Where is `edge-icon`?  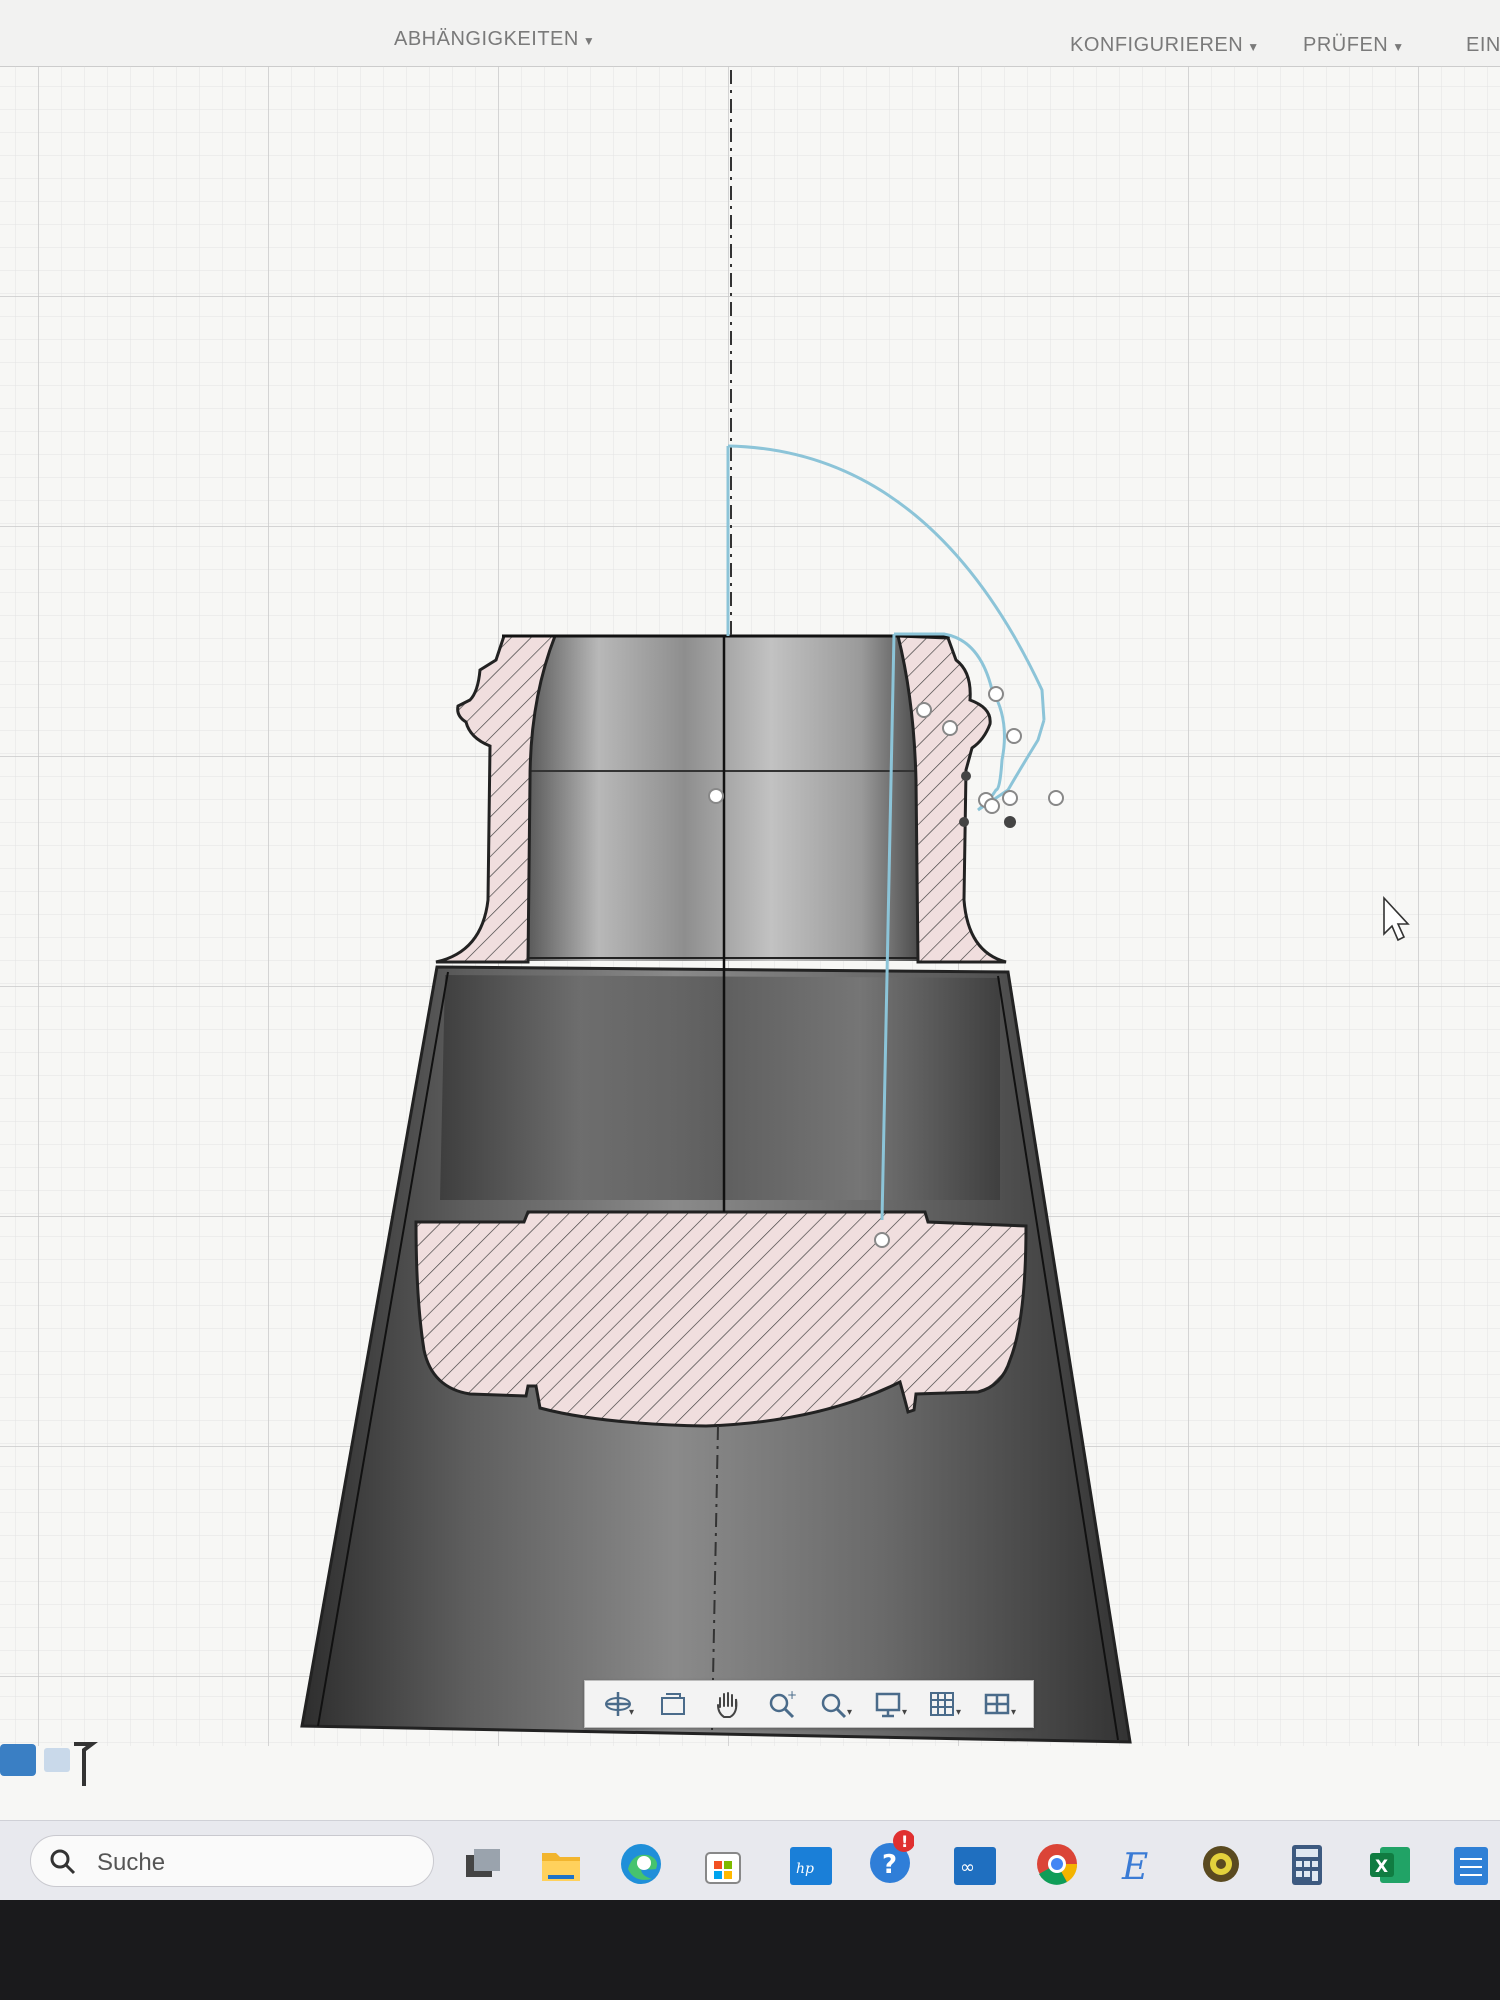 edge-icon is located at coordinates (641, 1864).